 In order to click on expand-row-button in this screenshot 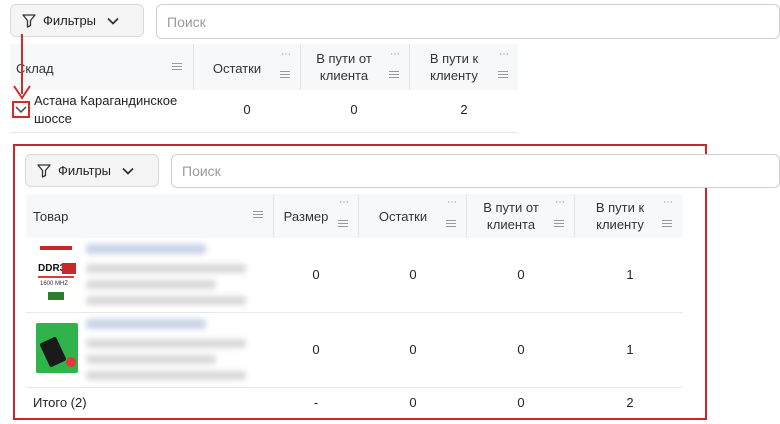, I will do `click(21, 109)`.